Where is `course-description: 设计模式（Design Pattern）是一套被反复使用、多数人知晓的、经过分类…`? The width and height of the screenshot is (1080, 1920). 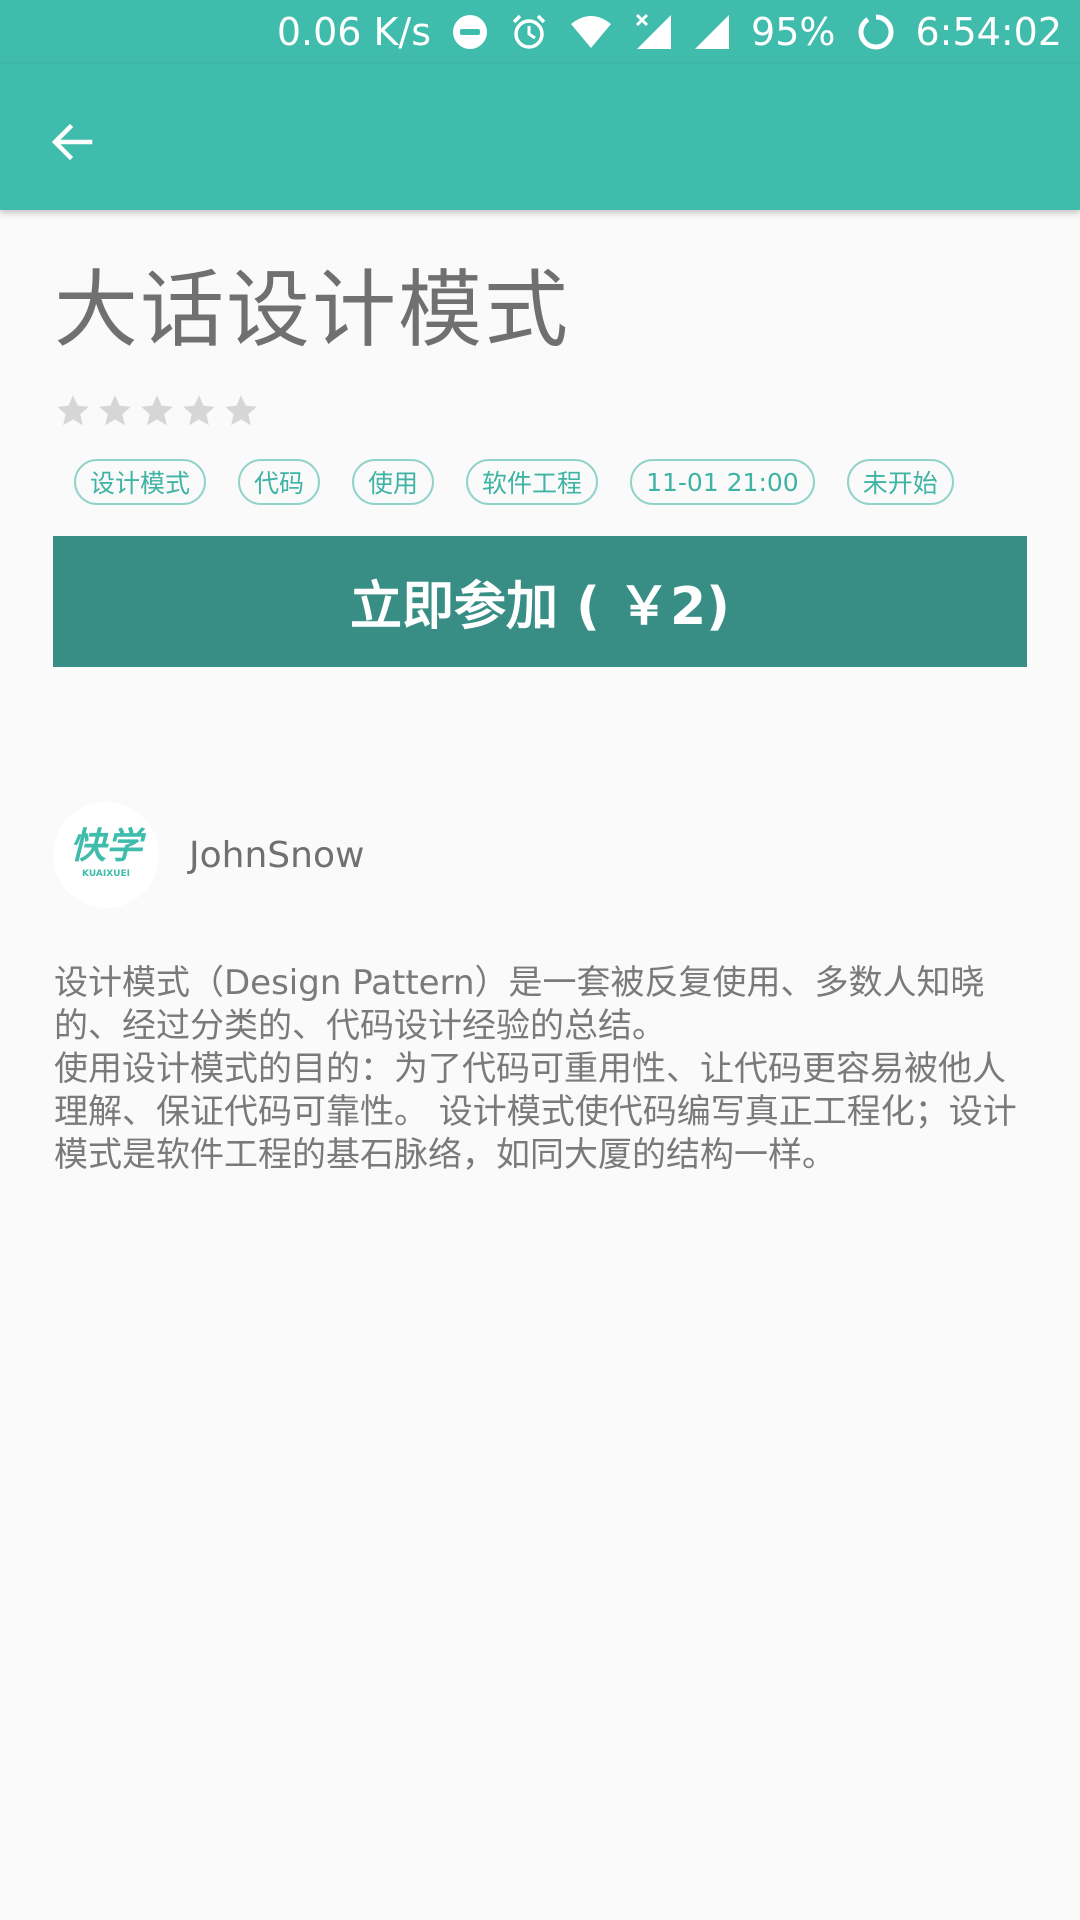 course-description: 设计模式（Design Pattern）是一套被反复使用、多数人知晓的、经过分类… is located at coordinates (535, 1069).